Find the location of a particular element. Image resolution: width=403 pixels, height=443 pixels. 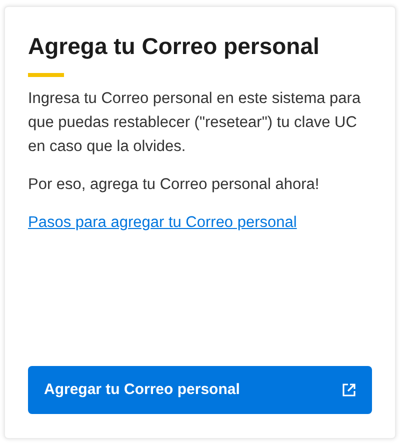

paragraph: Por eso, agrega tu Correo personal ahora! is located at coordinates (174, 185).